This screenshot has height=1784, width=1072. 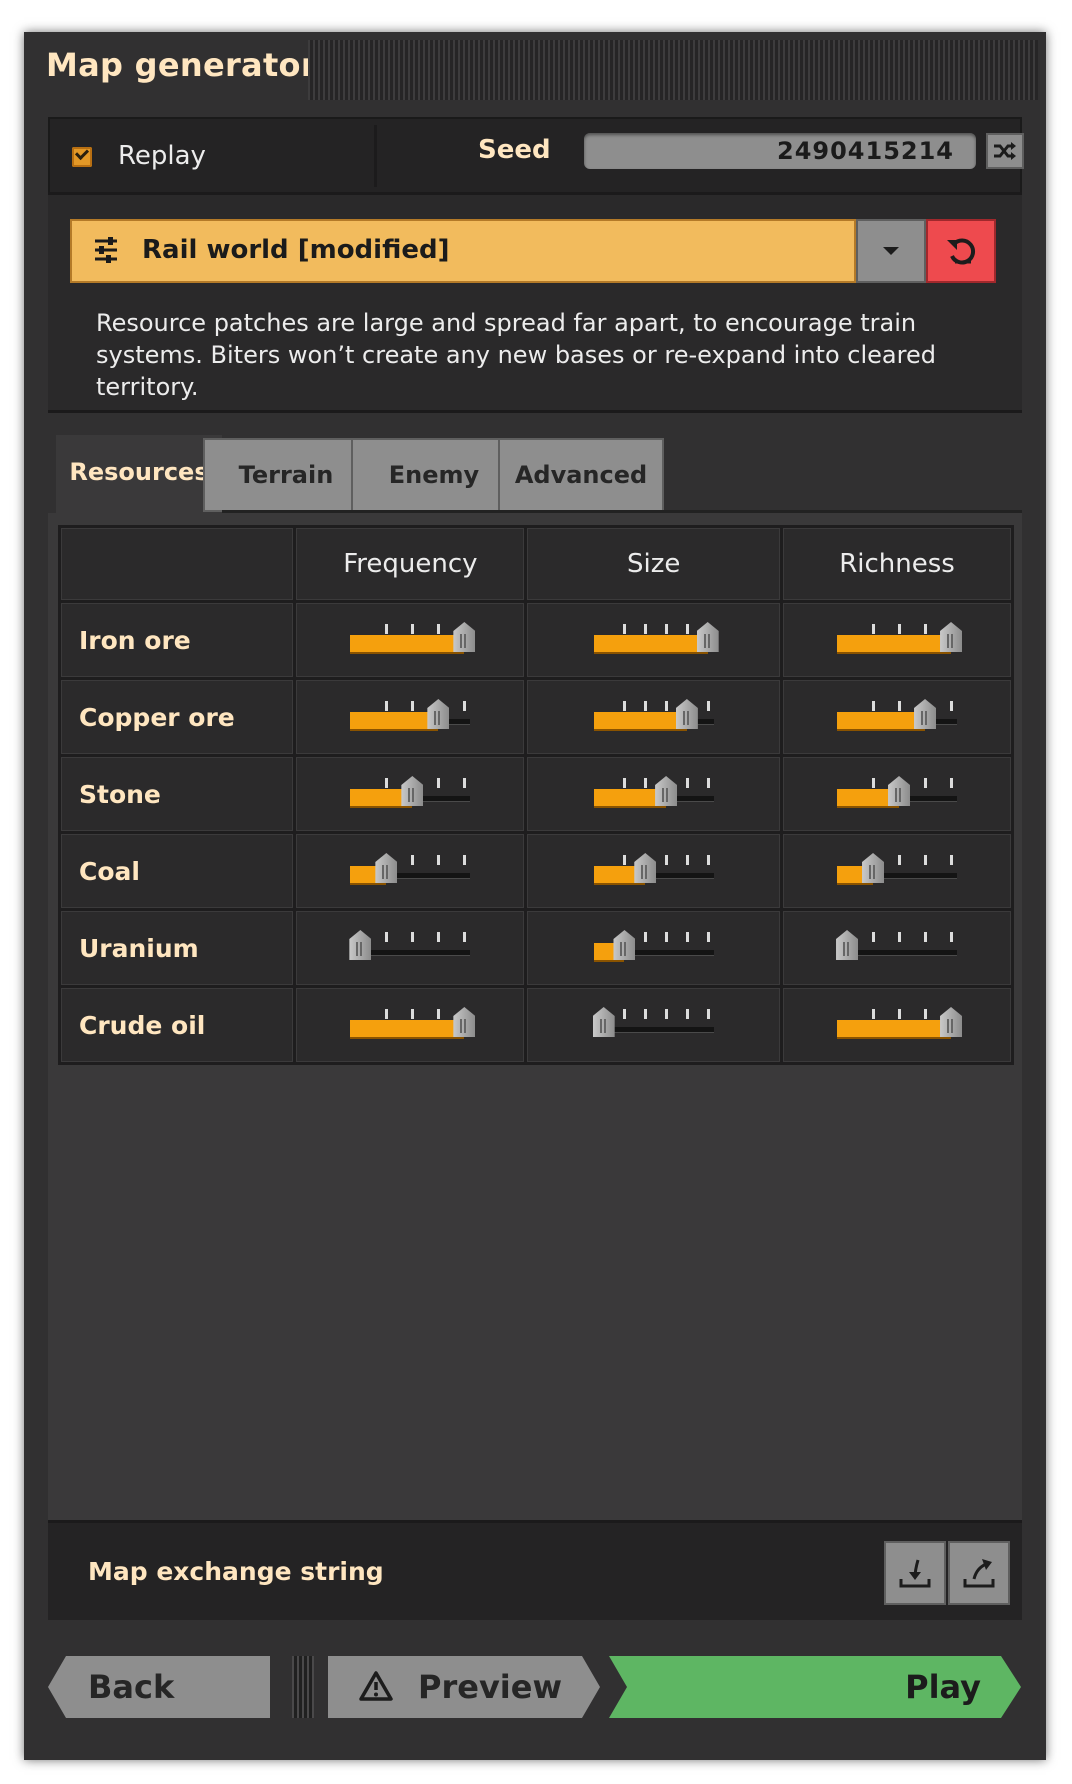 What do you see at coordinates (286, 475) in the screenshot?
I see `tab-terrain: Terrain` at bounding box center [286, 475].